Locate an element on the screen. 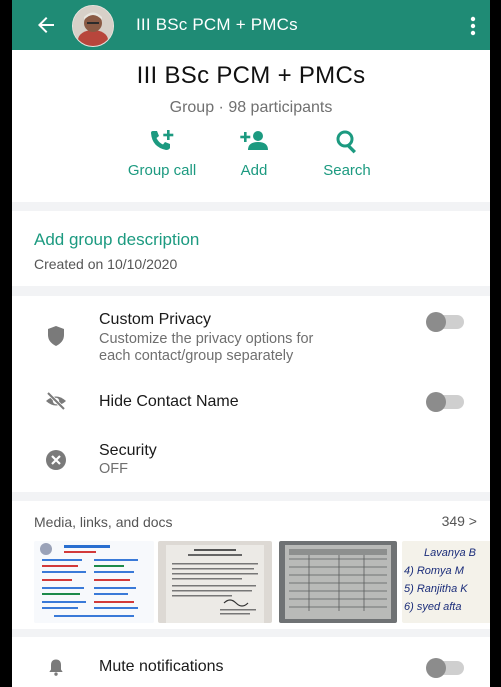  hide-contact-name-toggle is located at coordinates (445, 402).